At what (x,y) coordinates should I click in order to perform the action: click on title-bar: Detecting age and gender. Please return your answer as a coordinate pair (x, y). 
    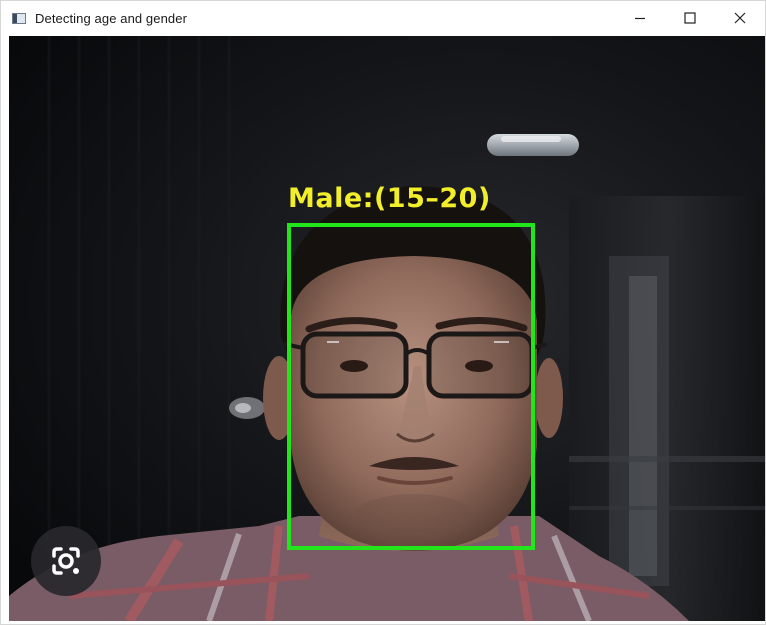
    Looking at the image, I should click on (383, 18).